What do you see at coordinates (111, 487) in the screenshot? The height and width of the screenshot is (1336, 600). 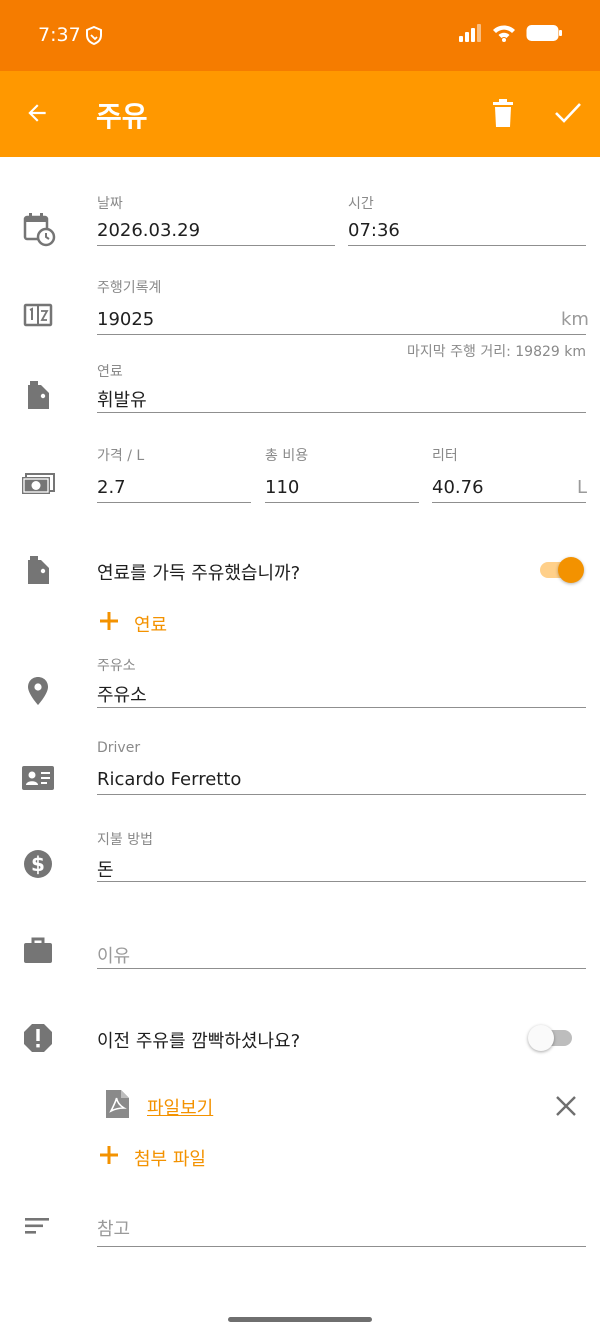 I see `price-field: 2.7` at bounding box center [111, 487].